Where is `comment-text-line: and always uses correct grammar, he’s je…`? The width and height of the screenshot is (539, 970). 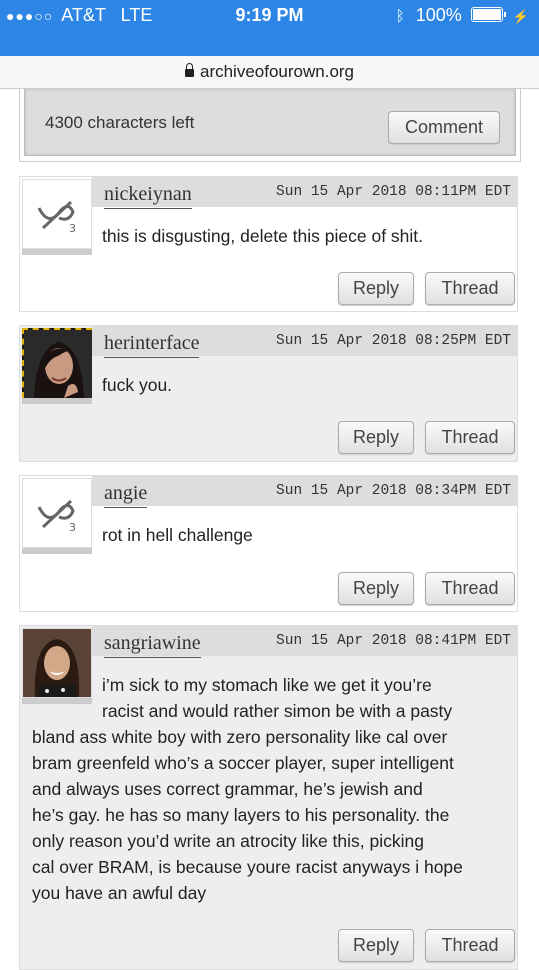
comment-text-line: and always uses correct grammar, he’s je… is located at coordinates (227, 789).